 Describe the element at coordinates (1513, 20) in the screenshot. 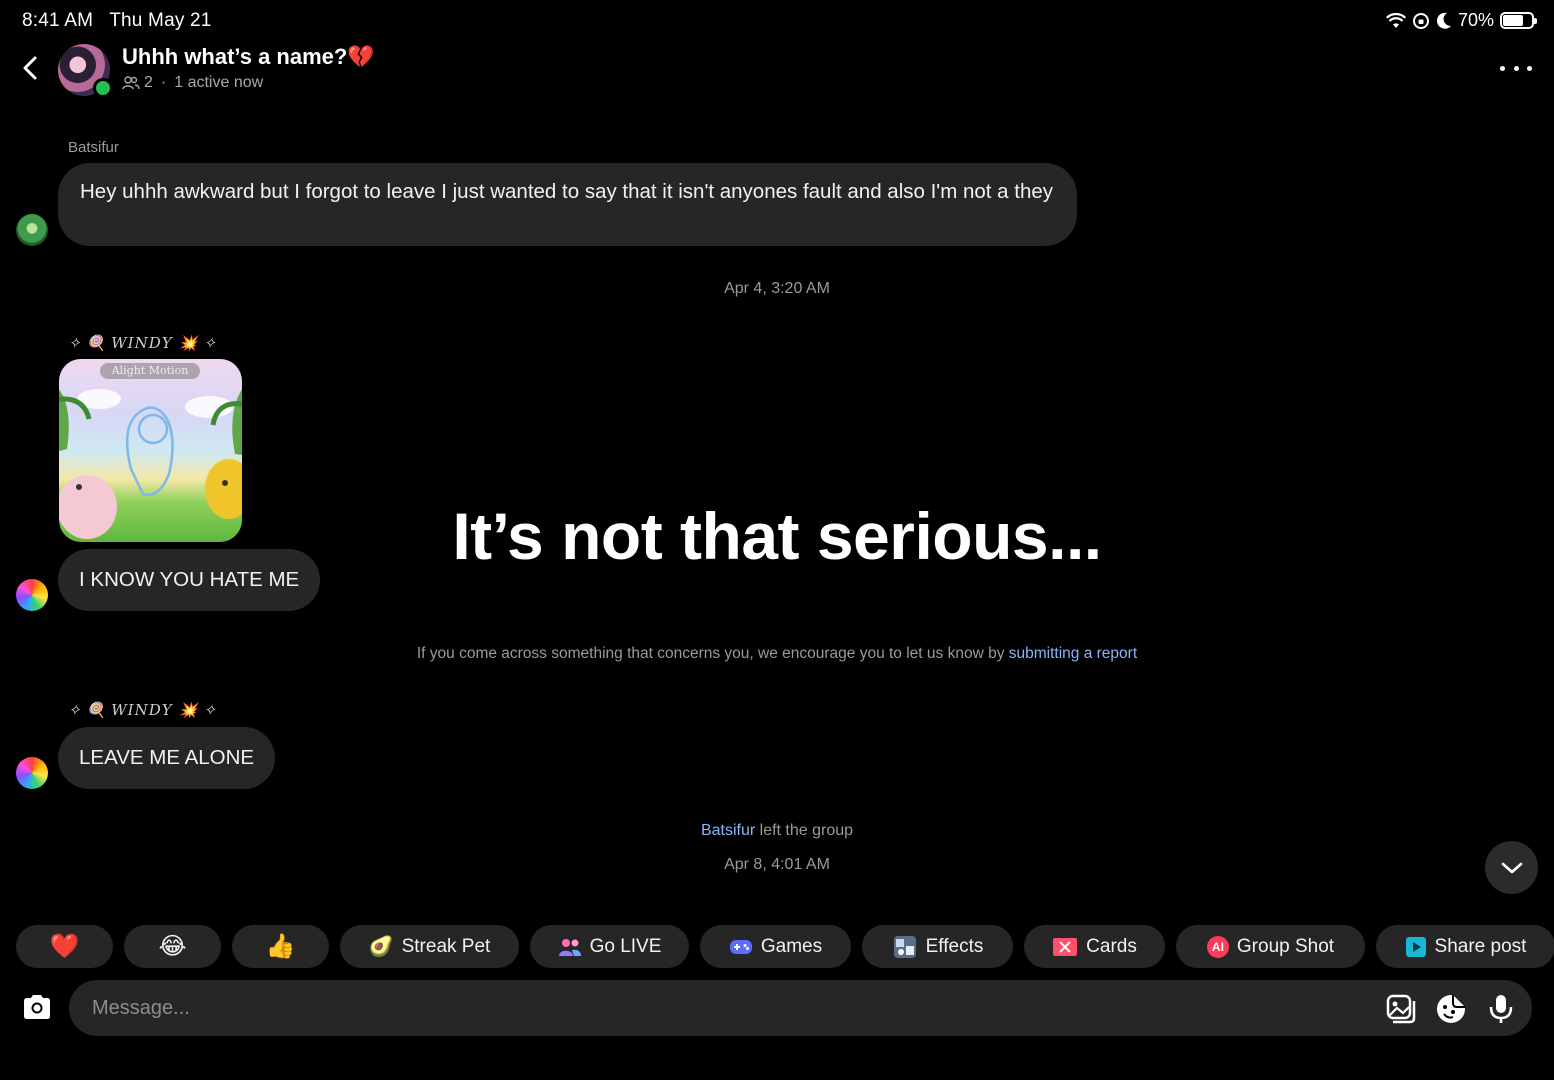

I see `battery-fill` at that location.